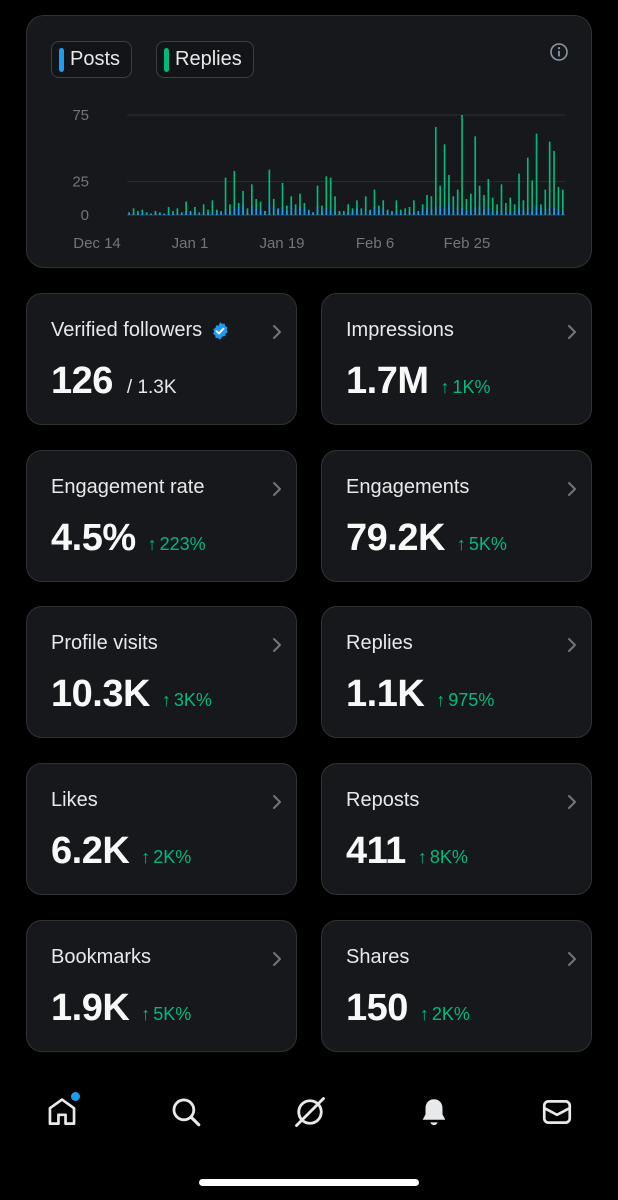  I want to click on stat-title-text: Impressions, so click(400, 330).